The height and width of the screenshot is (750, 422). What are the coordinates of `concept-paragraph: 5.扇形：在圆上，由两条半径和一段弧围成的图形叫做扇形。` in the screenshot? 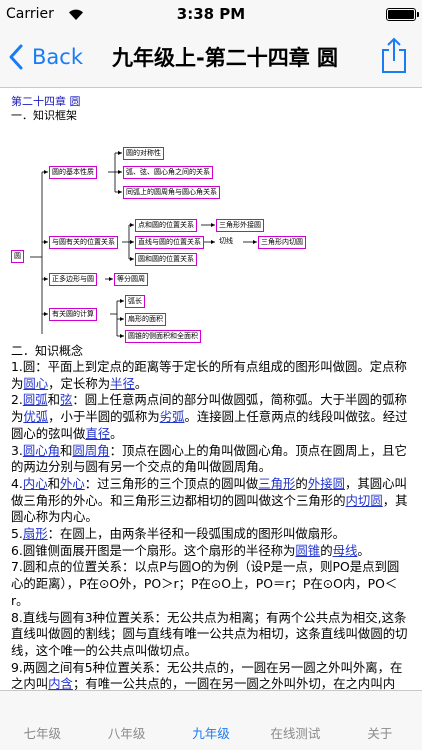 It's located at (211, 534).